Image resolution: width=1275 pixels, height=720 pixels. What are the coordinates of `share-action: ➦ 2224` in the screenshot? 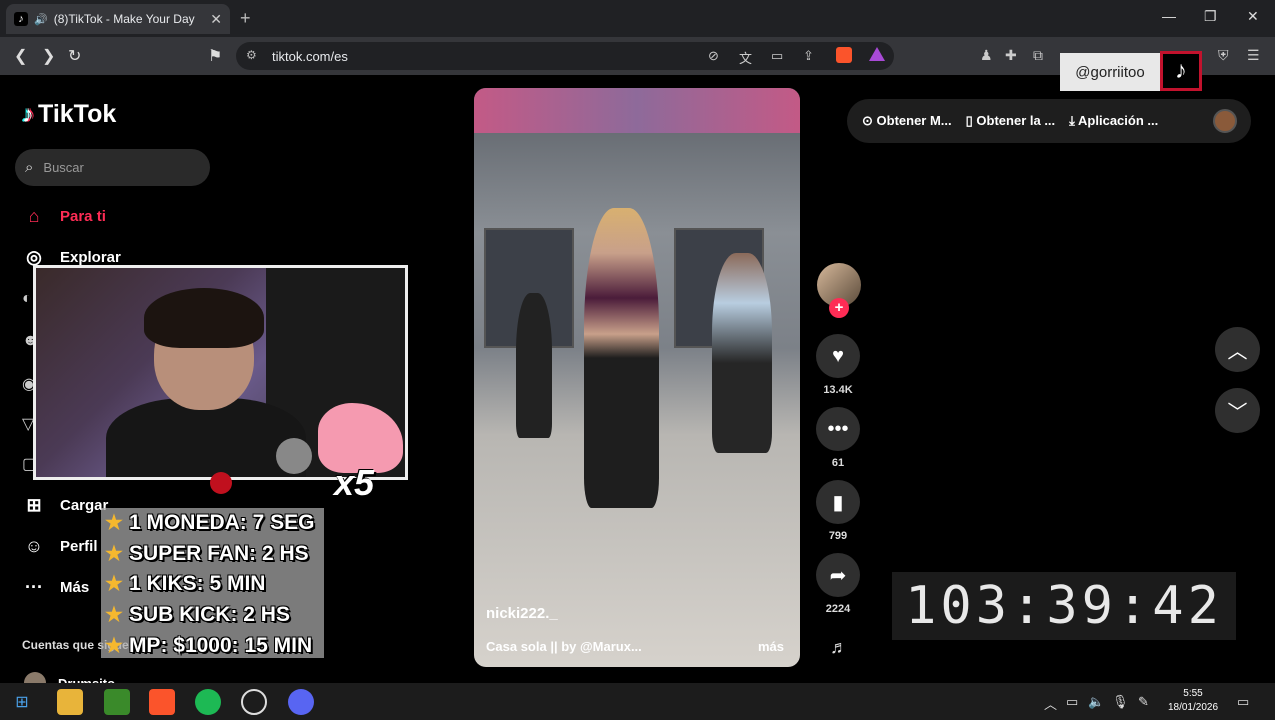 It's located at (838, 584).